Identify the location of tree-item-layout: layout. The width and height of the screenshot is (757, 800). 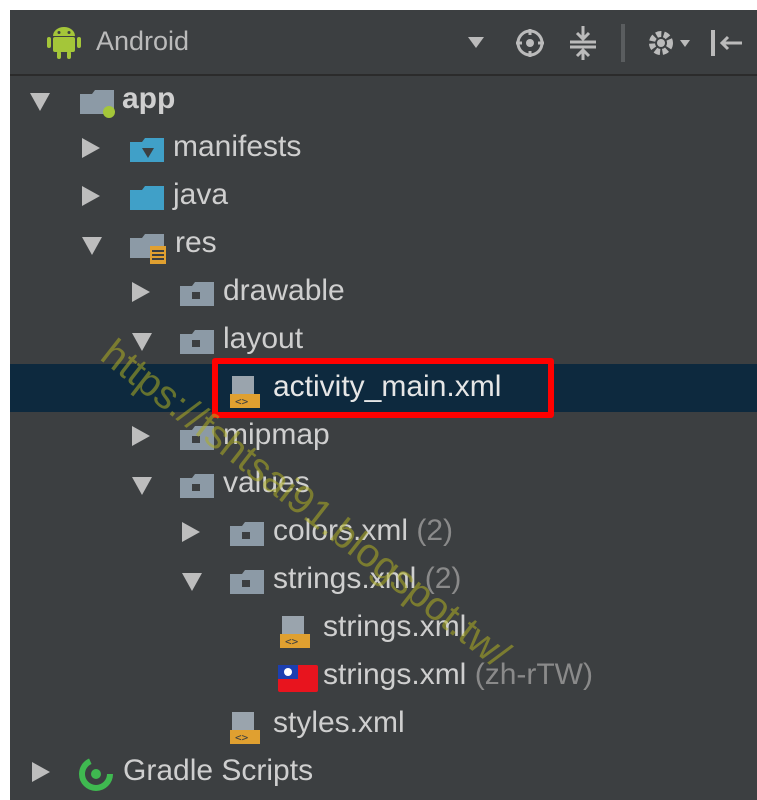
(383, 340).